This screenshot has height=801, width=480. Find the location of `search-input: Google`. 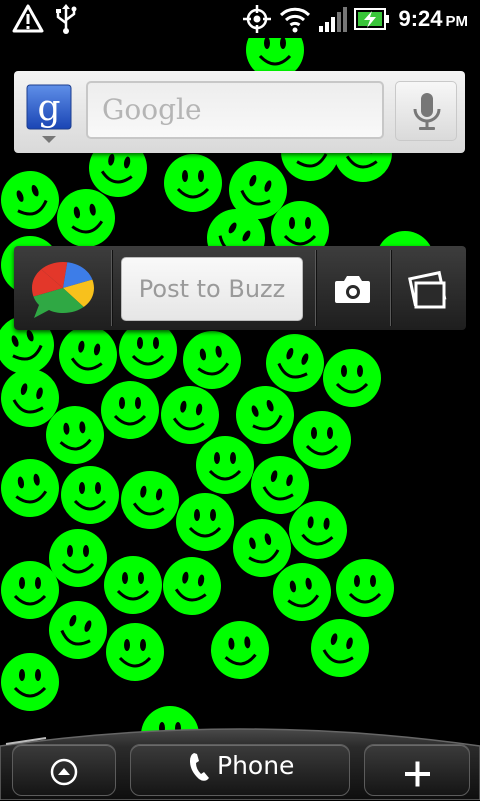

search-input: Google is located at coordinates (235, 110).